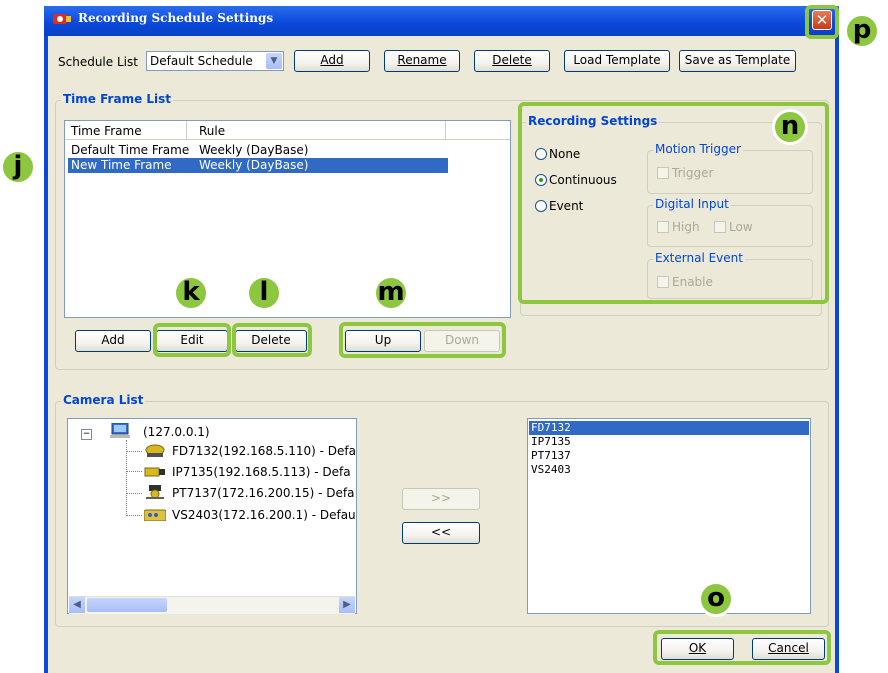 The image size is (888, 673). What do you see at coordinates (391, 293) in the screenshot?
I see `callout-badge-m: m` at bounding box center [391, 293].